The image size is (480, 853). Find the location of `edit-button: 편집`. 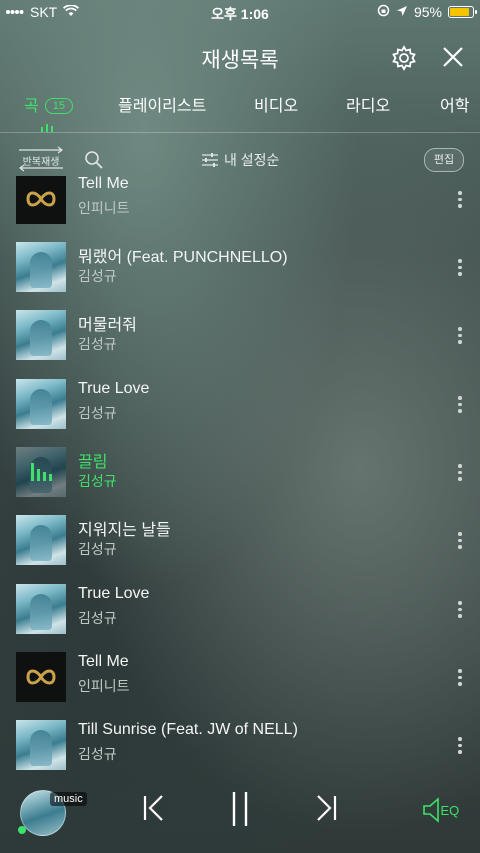

edit-button: 편집 is located at coordinates (444, 160).